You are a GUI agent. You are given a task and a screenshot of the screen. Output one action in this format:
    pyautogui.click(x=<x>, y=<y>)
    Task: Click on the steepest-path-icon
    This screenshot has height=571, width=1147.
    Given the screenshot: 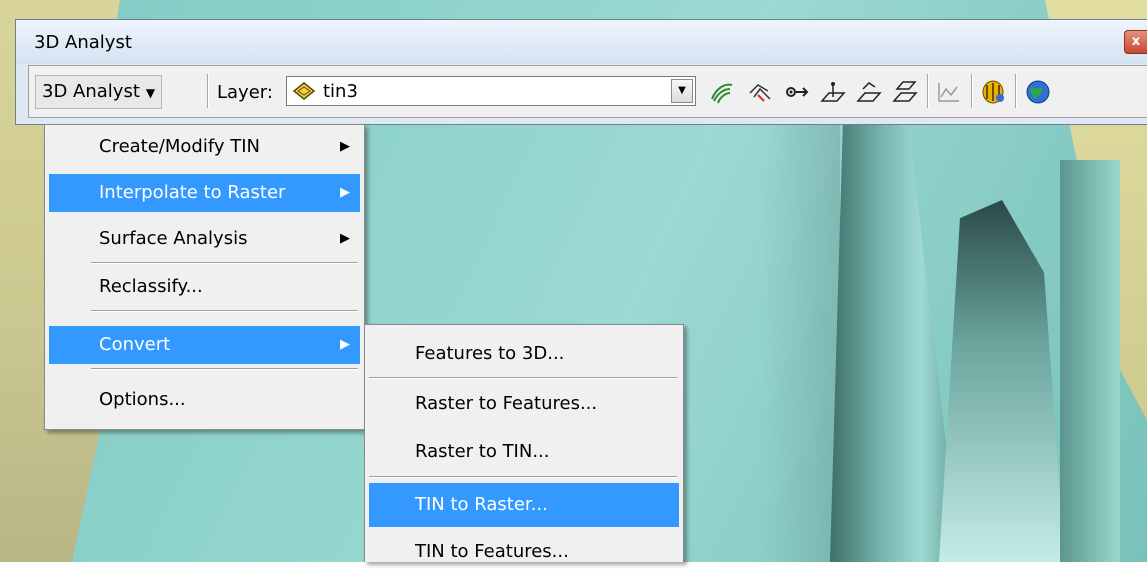 What is the action you would take?
    pyautogui.click(x=760, y=92)
    